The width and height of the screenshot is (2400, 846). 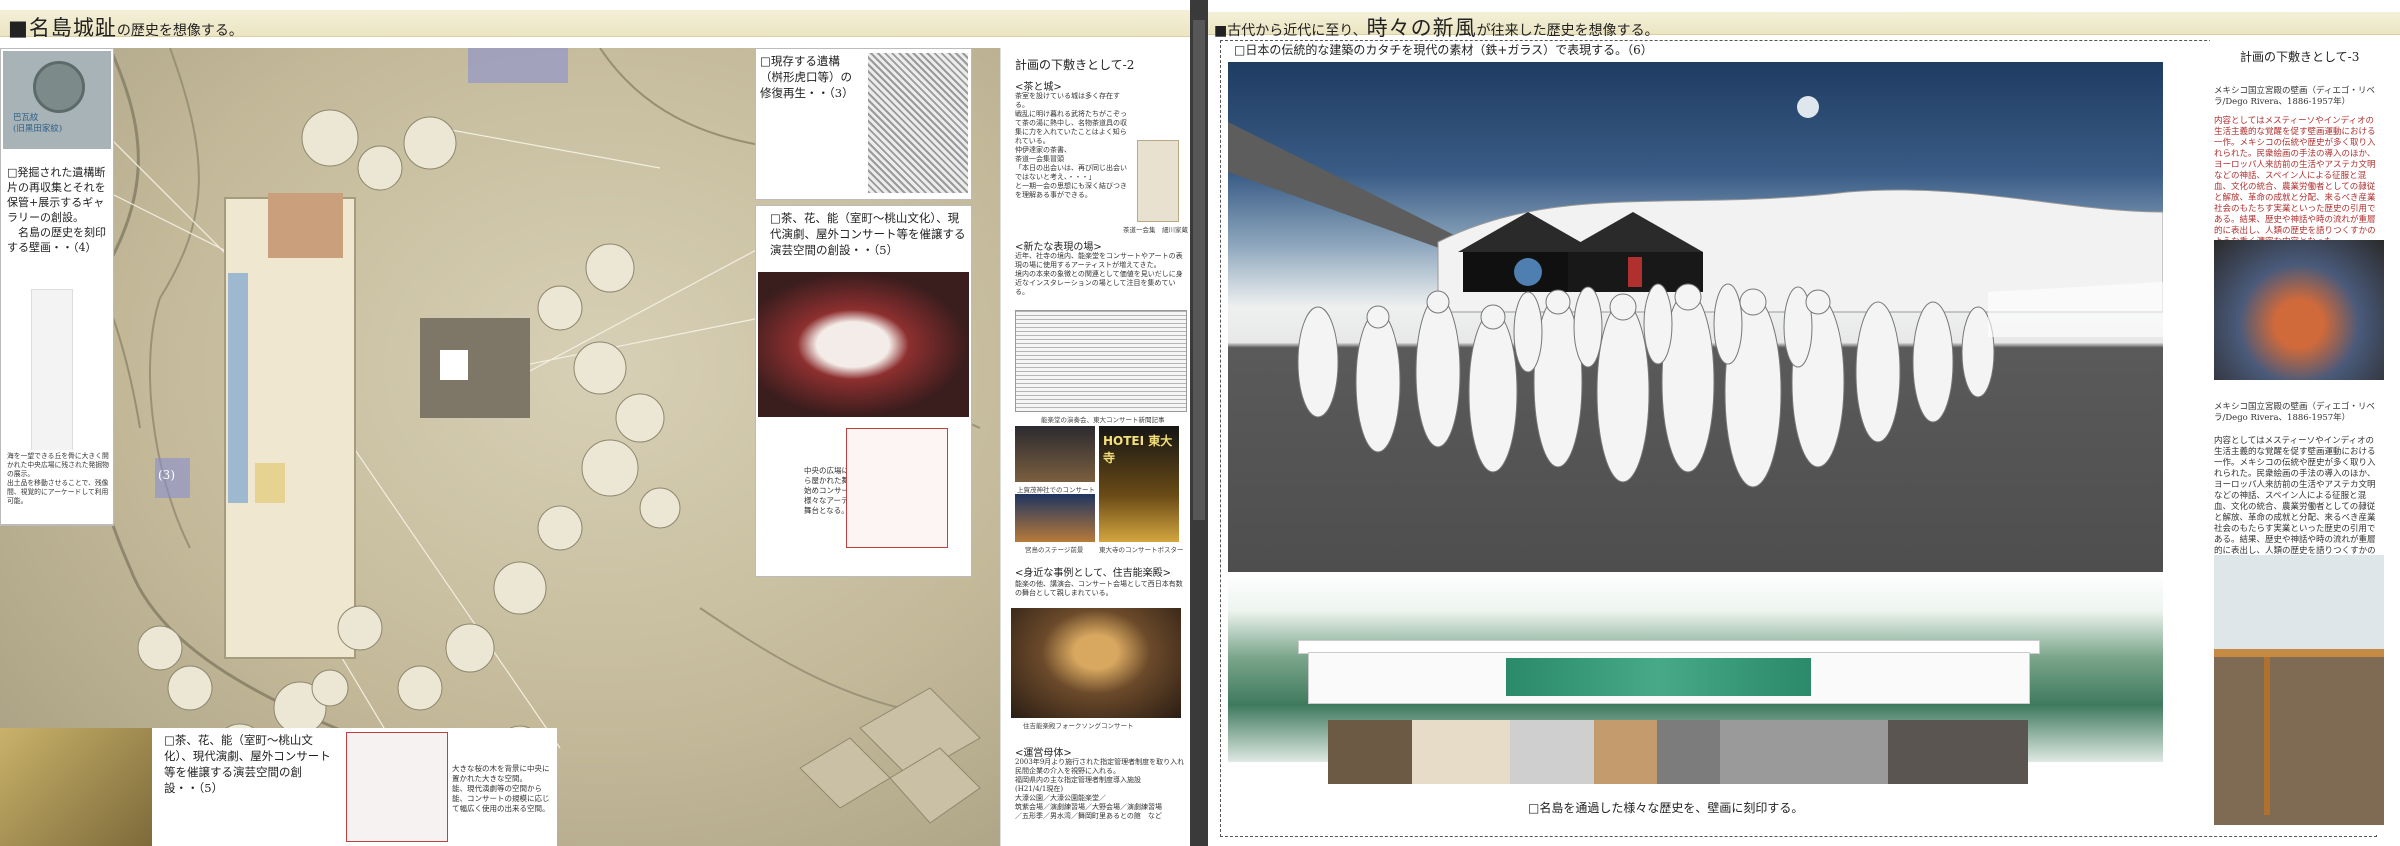 What do you see at coordinates (1141, 550) in the screenshot?
I see `poster-caption: 東大寺のコンサートポスター` at bounding box center [1141, 550].